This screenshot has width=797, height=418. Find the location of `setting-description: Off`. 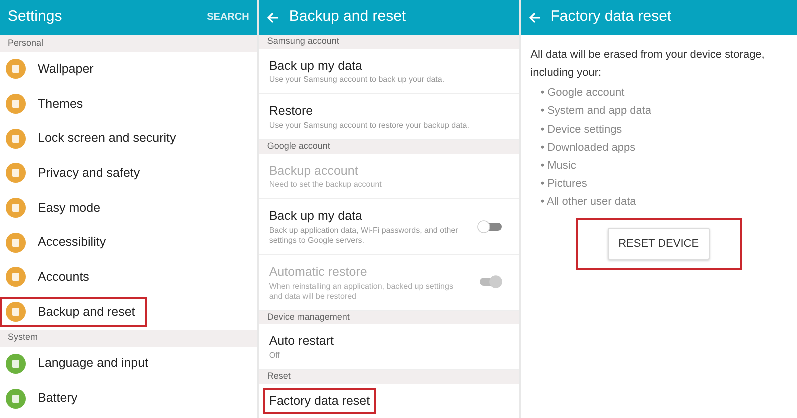

setting-description: Off is located at coordinates (275, 356).